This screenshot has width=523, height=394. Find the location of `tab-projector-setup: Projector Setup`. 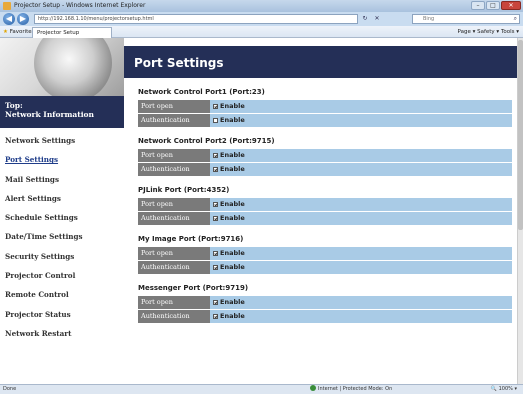

tab-projector-setup: Projector Setup is located at coordinates (72, 32).